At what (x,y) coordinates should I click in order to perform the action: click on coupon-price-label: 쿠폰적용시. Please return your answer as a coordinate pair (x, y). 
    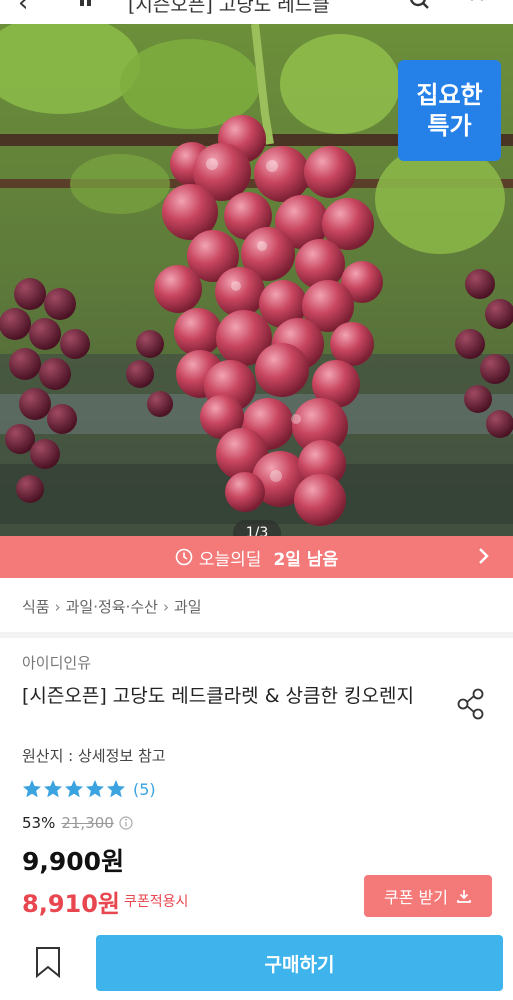
    Looking at the image, I should click on (156, 902).